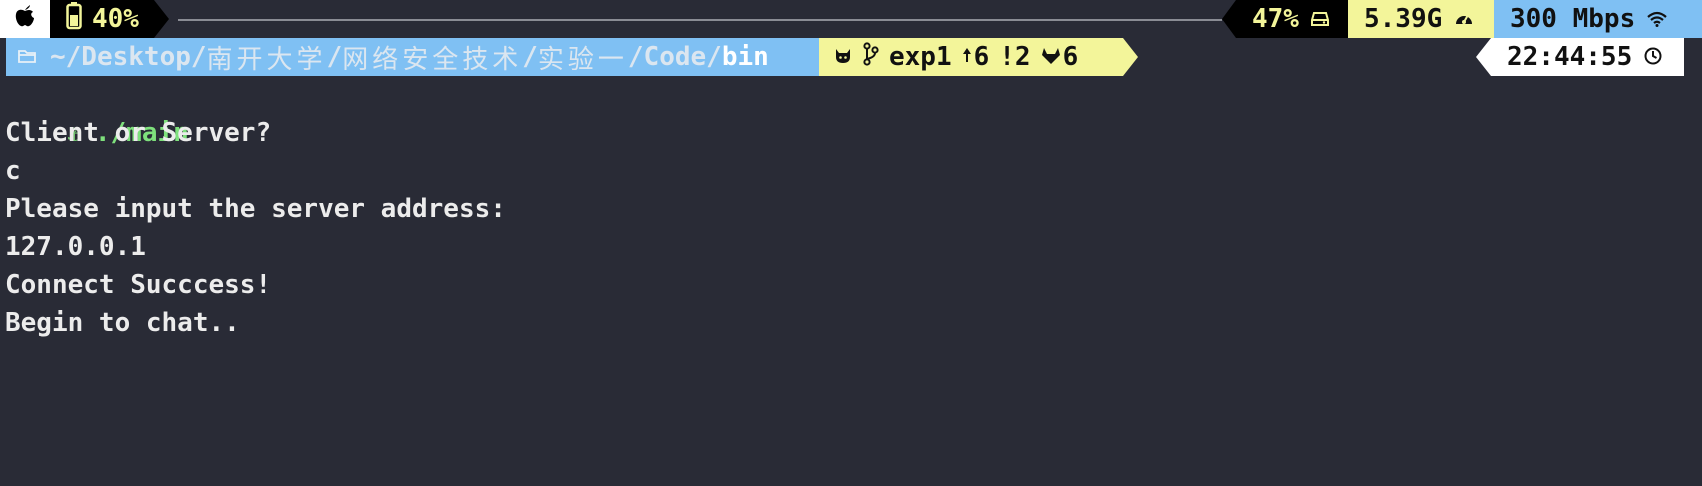 The width and height of the screenshot is (1702, 486). Describe the element at coordinates (128, 57) in the screenshot. I see `path-prefix: ~/Desktop/` at that location.